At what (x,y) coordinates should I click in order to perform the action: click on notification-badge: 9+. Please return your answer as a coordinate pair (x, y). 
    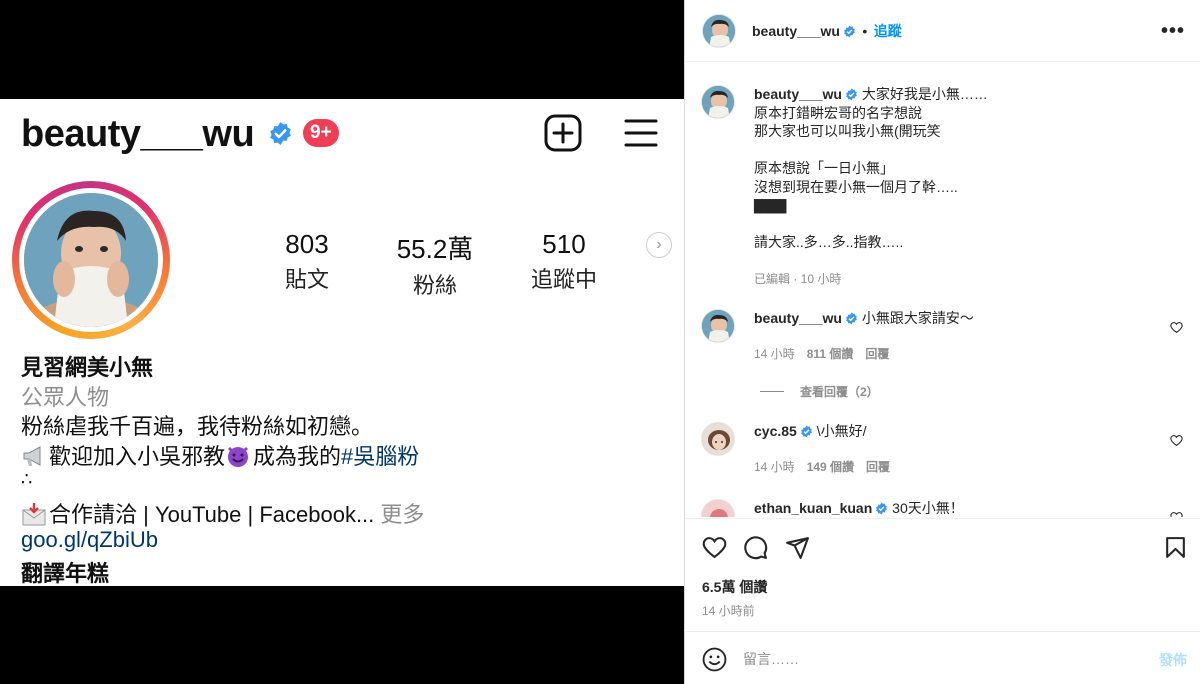
    Looking at the image, I should click on (321, 133).